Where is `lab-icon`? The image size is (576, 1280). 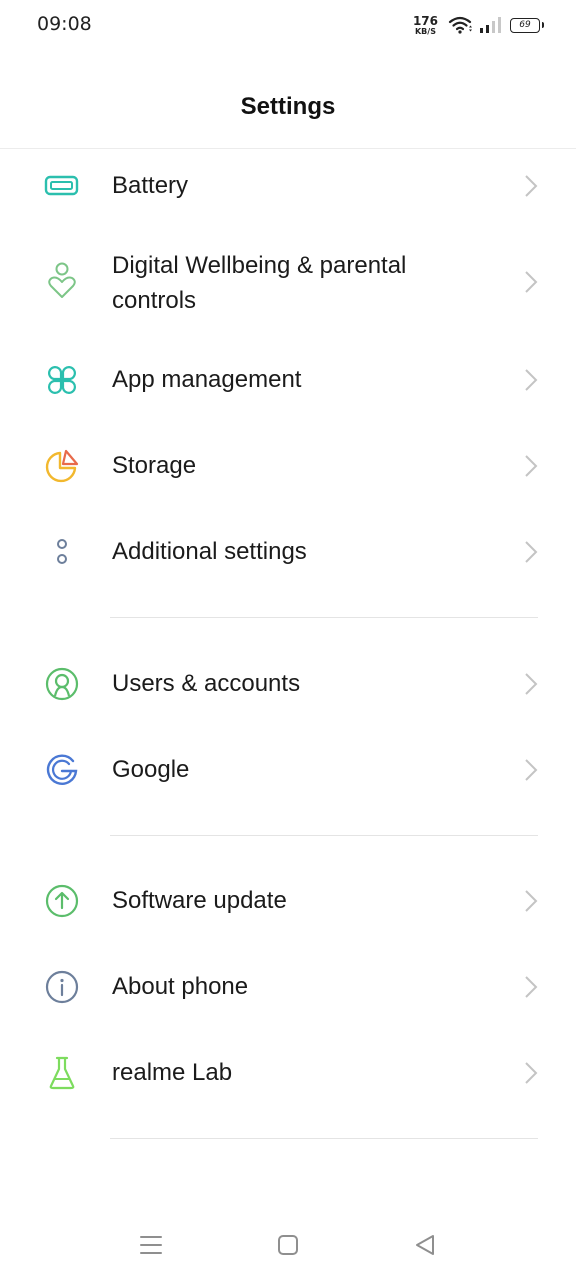
lab-icon is located at coordinates (62, 1073).